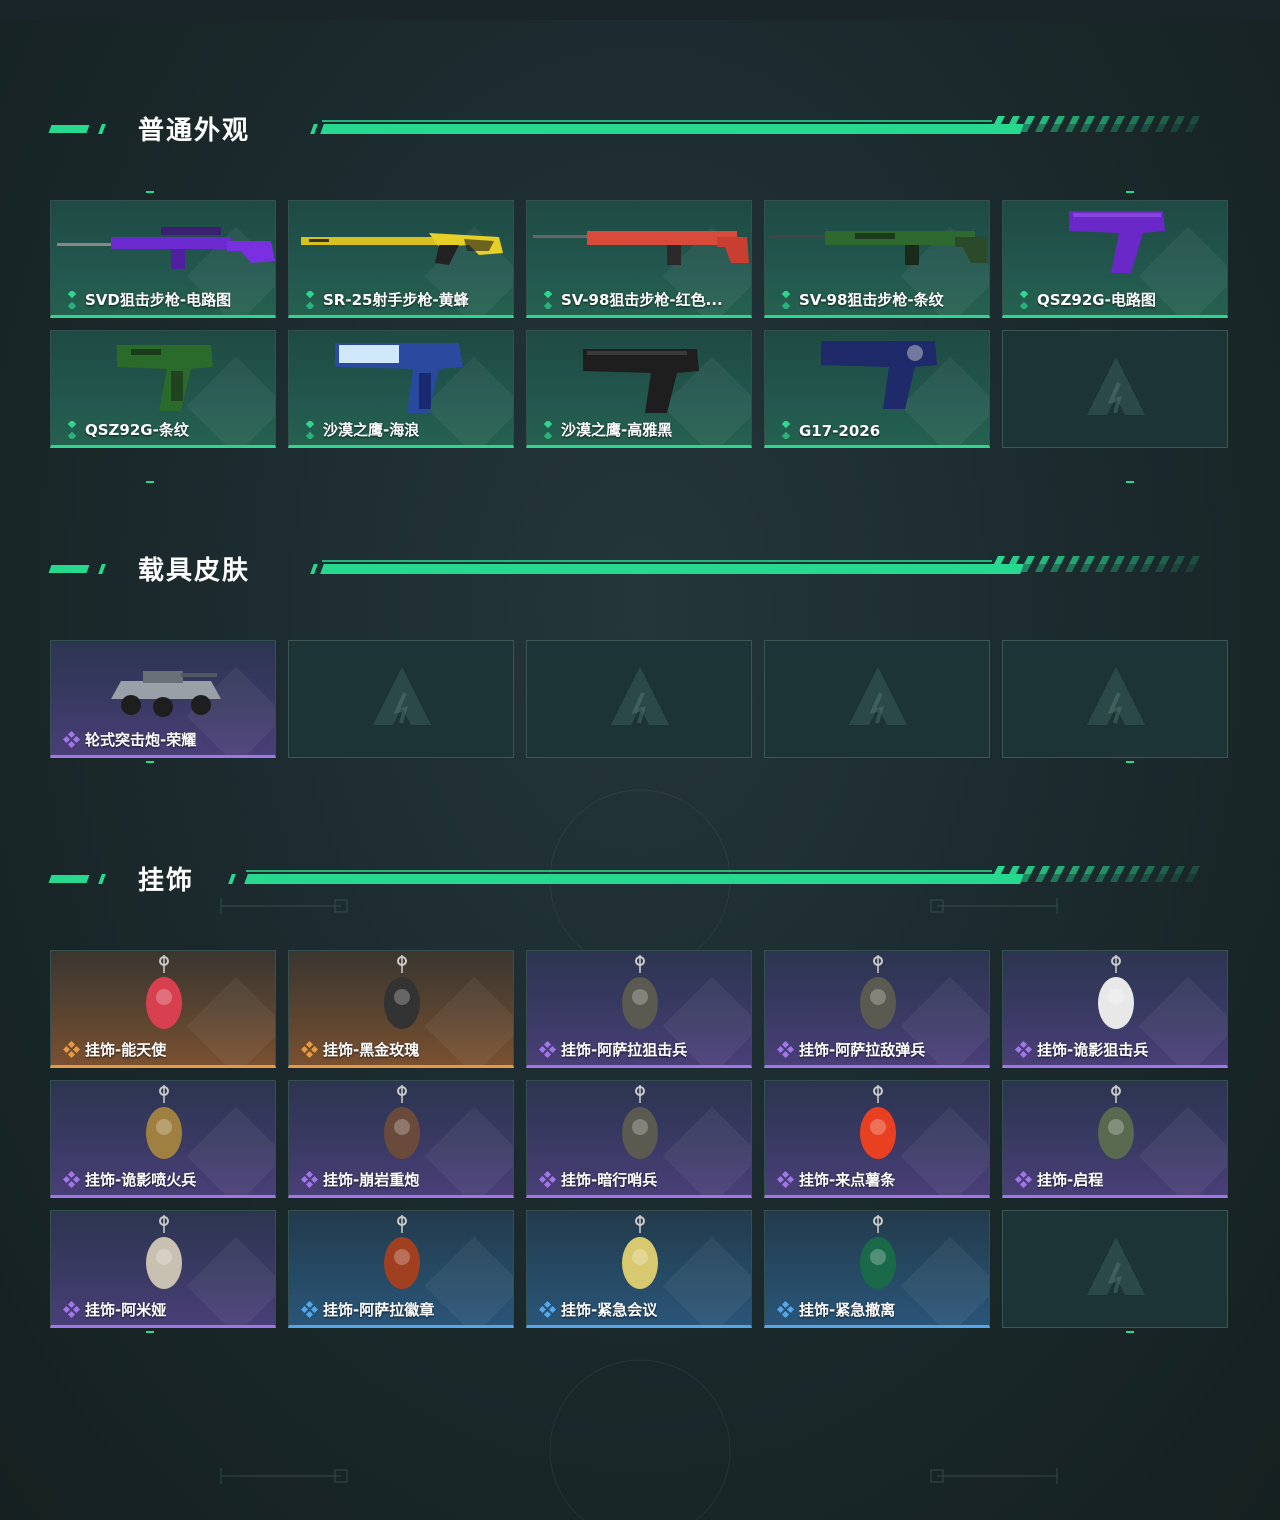 Image resolution: width=1280 pixels, height=1520 pixels. Describe the element at coordinates (840, 431) in the screenshot. I see `item-label: G17-2026` at that location.